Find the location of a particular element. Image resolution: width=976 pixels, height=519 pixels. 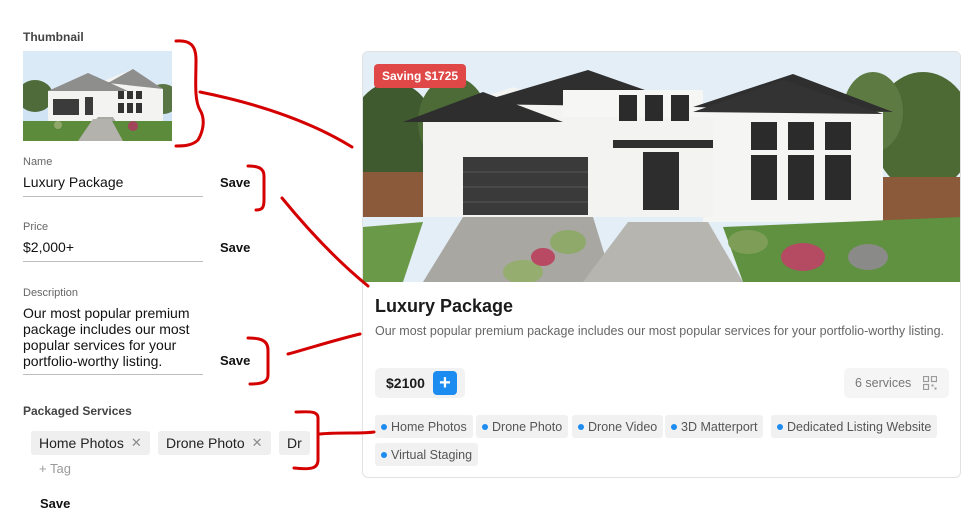

services-count: 6 services is located at coordinates (883, 383).